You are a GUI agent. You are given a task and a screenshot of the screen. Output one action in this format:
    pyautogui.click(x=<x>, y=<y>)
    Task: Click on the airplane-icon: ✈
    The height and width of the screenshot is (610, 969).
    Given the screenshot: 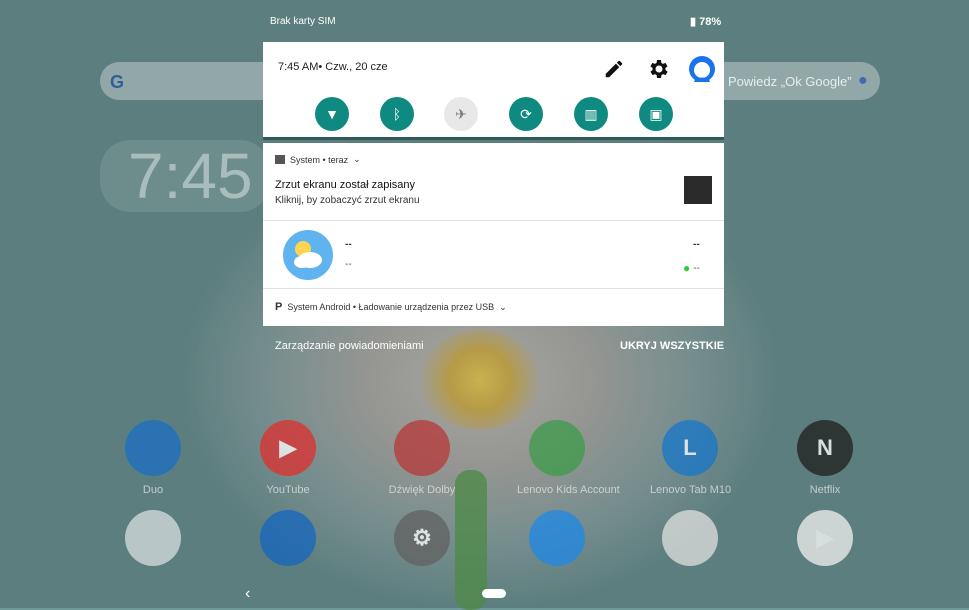 What is the action you would take?
    pyautogui.click(x=461, y=113)
    